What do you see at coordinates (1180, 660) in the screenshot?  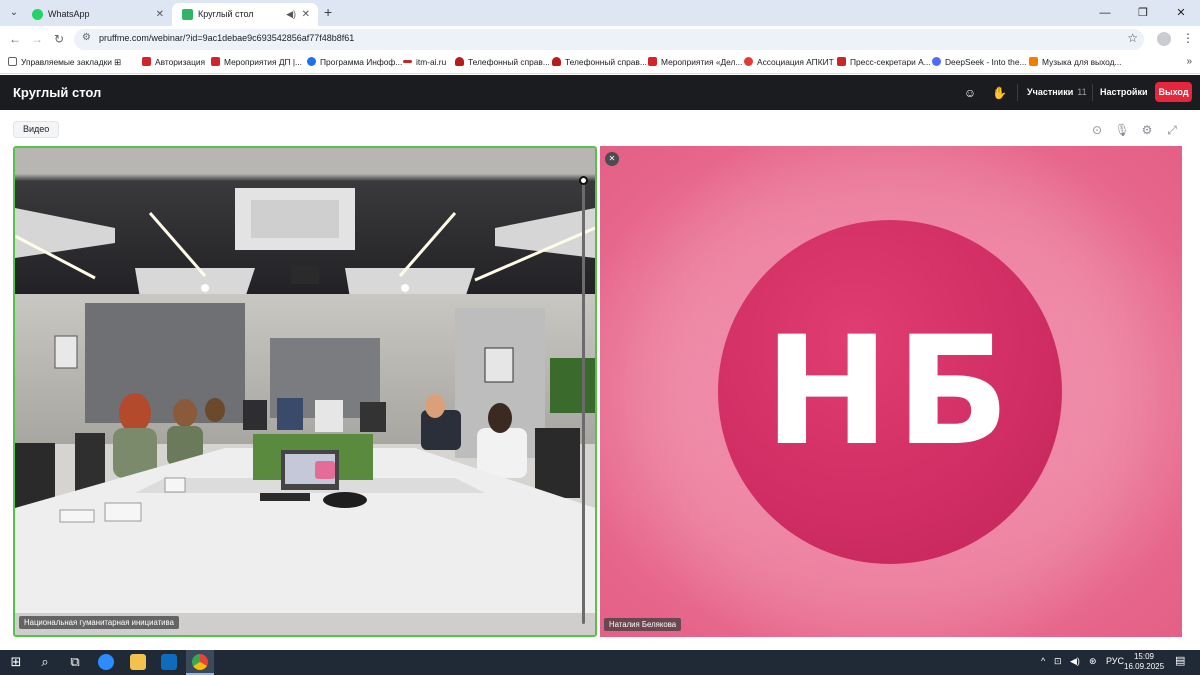 I see `notifications-icon: ▤` at bounding box center [1180, 660].